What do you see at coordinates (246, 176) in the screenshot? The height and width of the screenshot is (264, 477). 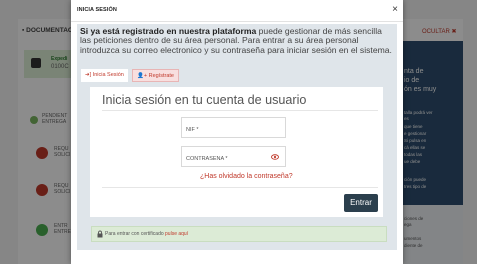 I see `forgot-password-link: ¿Has olvidado la contraseña?` at bounding box center [246, 176].